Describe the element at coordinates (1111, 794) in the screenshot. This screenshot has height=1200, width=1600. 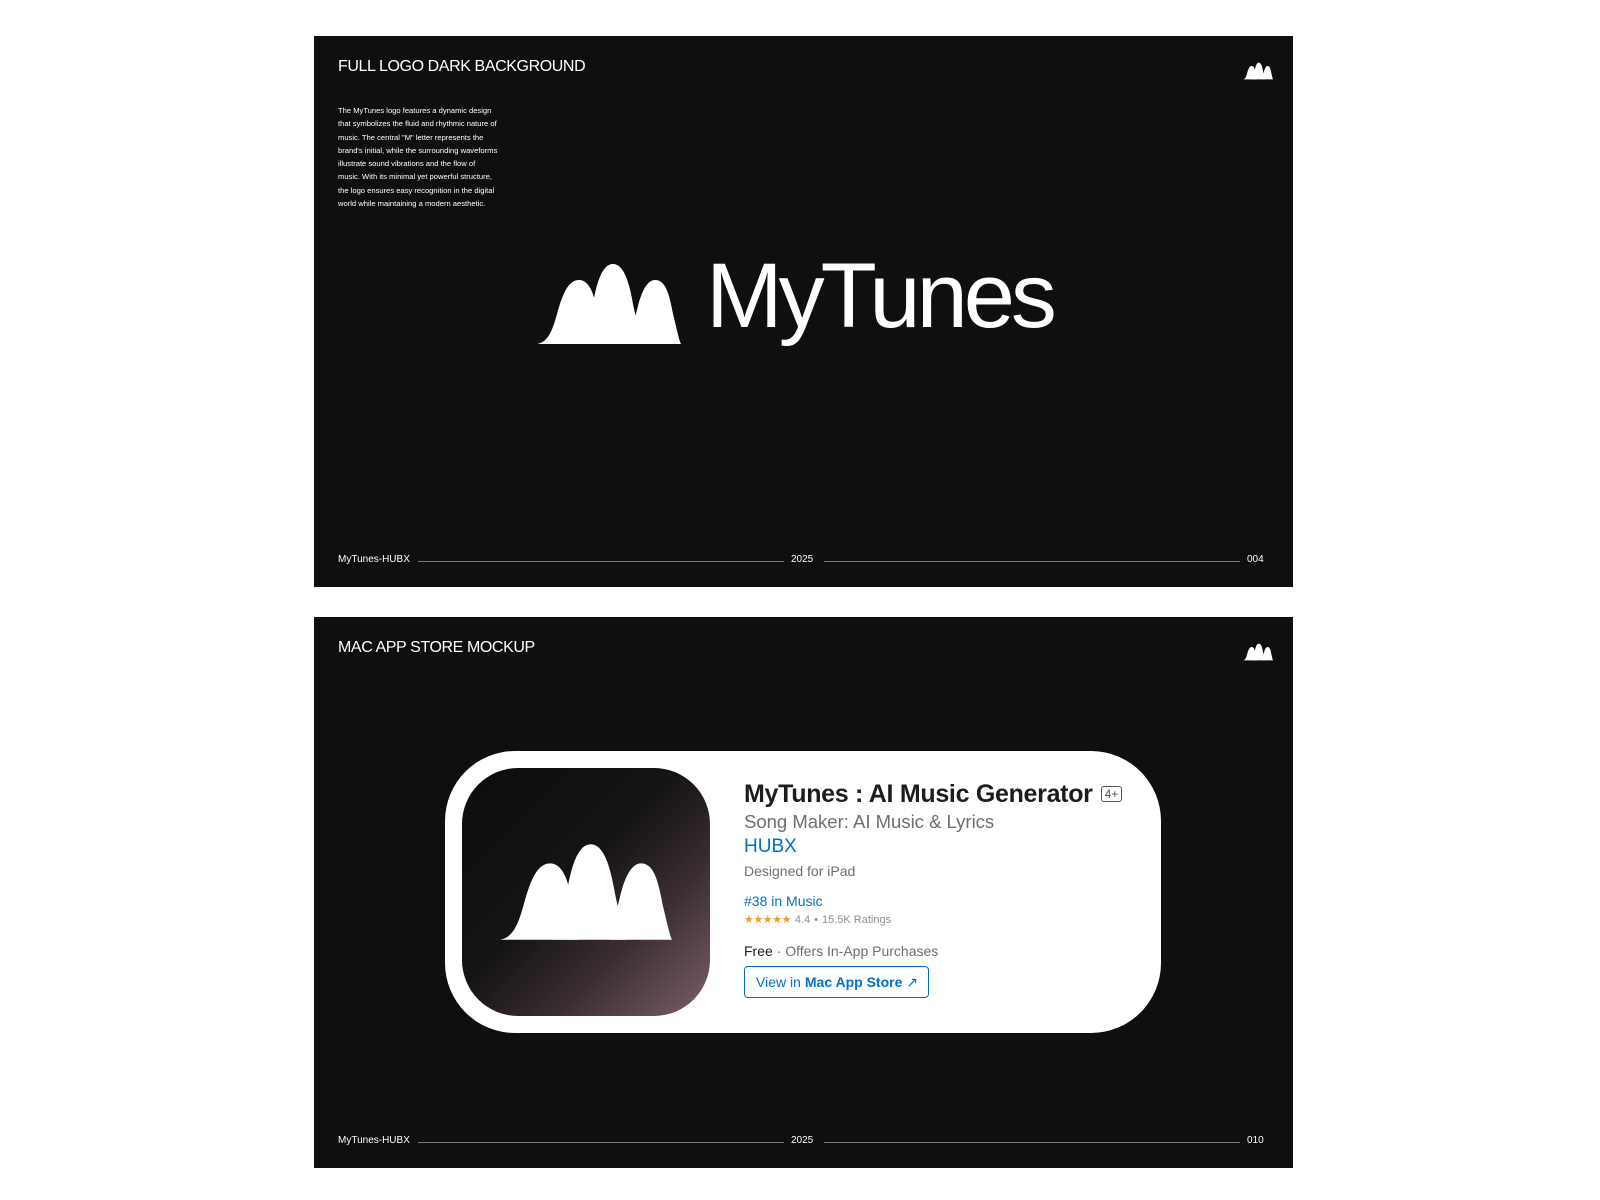
I see `age-rating-badge: 4+` at that location.